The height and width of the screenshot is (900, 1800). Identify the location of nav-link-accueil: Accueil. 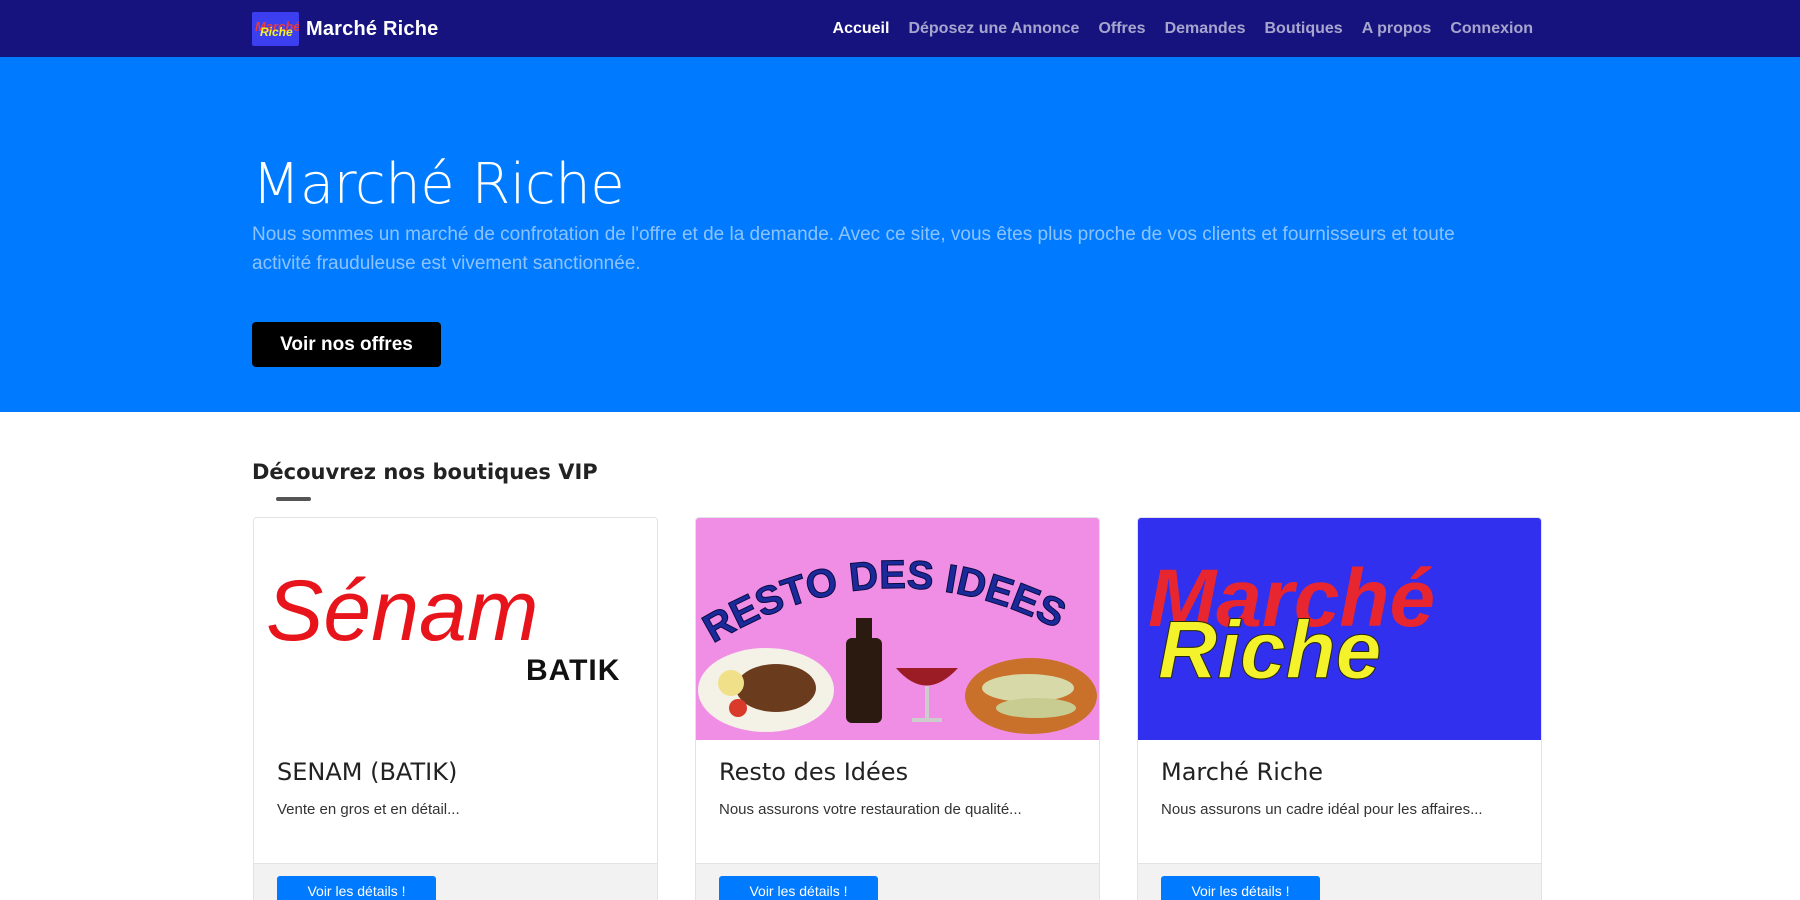
(861, 29).